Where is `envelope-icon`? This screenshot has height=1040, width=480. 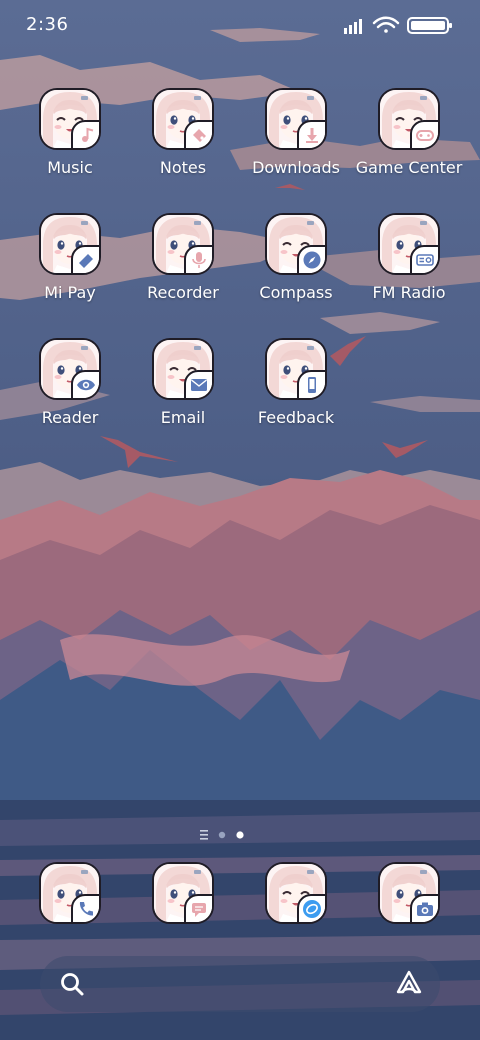 envelope-icon is located at coordinates (199, 385).